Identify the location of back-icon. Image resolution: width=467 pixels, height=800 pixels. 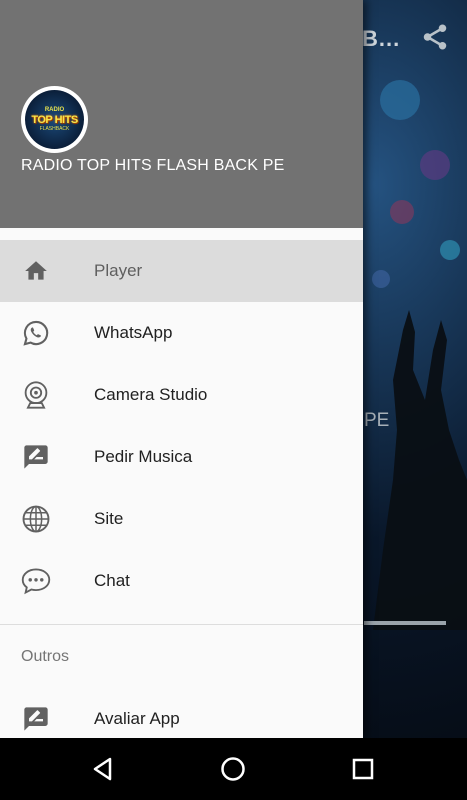
(103, 769).